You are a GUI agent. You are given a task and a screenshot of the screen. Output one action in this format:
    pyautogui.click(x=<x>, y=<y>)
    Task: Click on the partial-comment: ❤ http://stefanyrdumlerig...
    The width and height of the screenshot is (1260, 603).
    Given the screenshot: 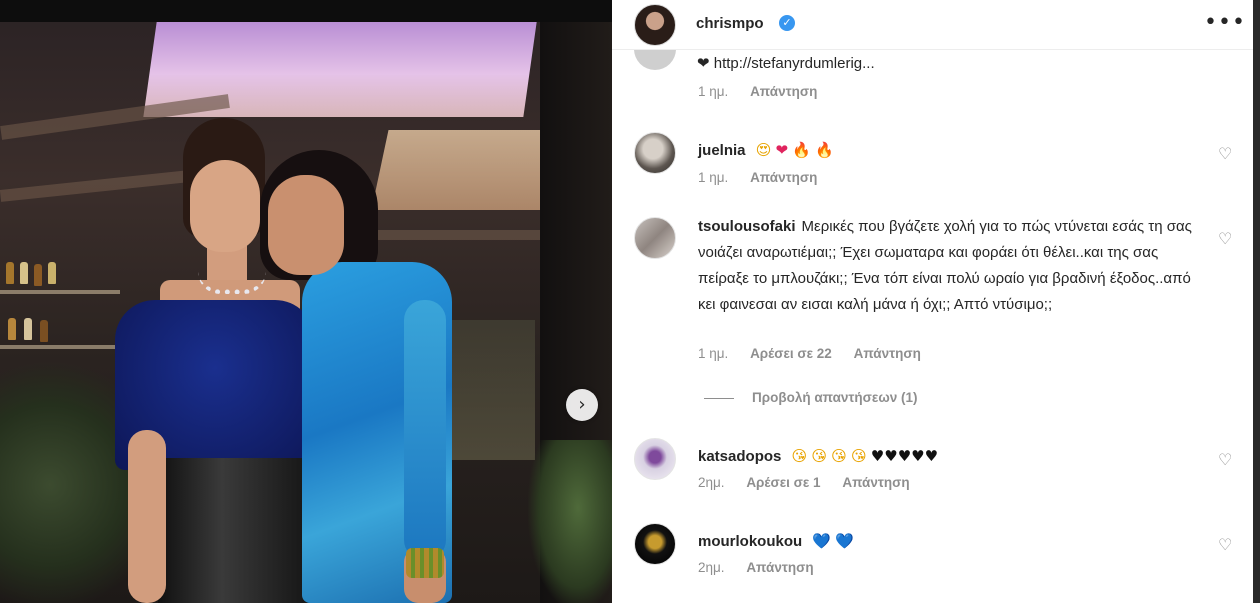 What is the action you would take?
    pyautogui.click(x=932, y=61)
    